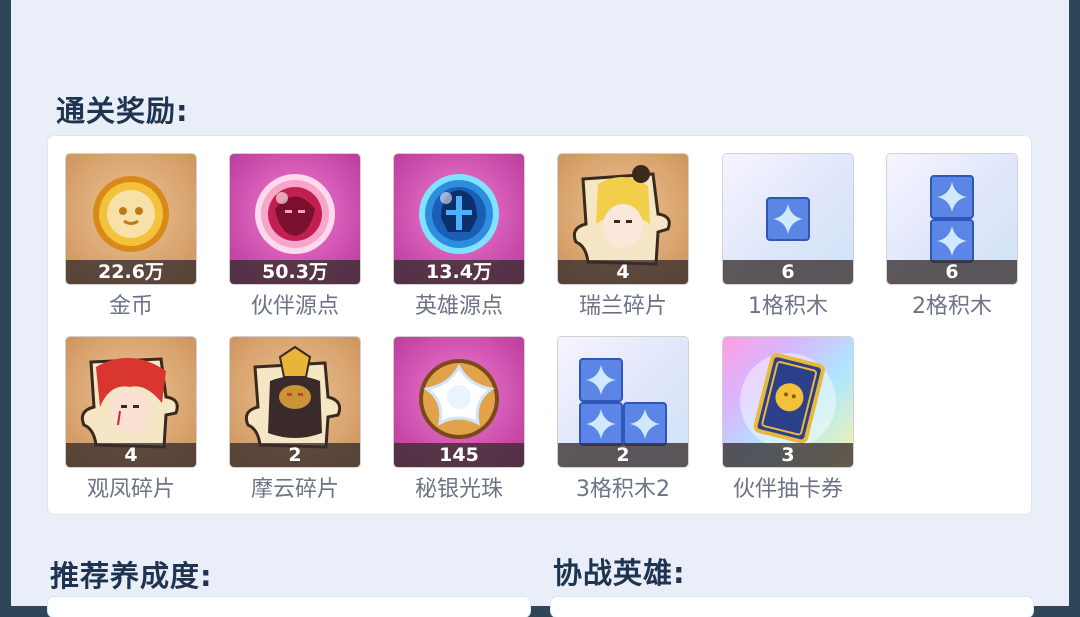 This screenshot has height=617, width=1080. What do you see at coordinates (122, 111) in the screenshot?
I see `rewards-title: 通关奖励:` at bounding box center [122, 111].